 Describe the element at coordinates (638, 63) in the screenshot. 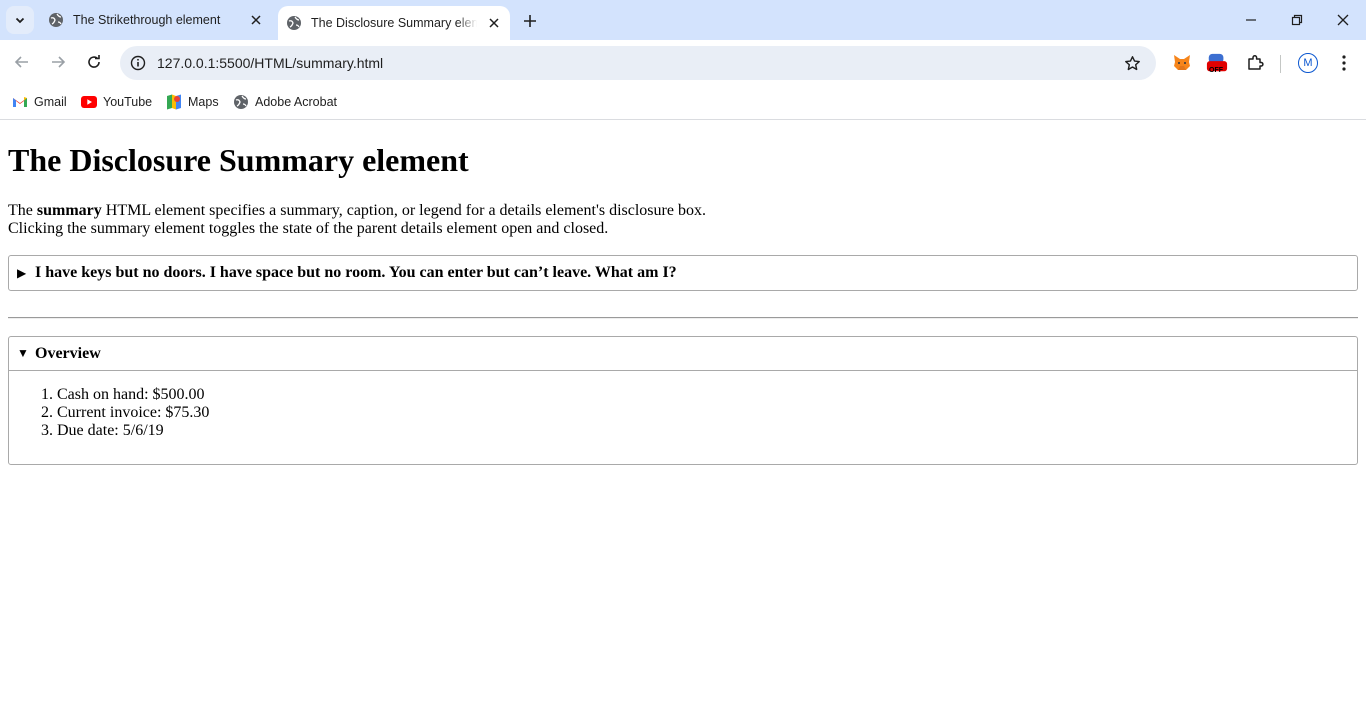

I see `address-bar: 127.0.0.1:5500/HTML/summary.html` at that location.